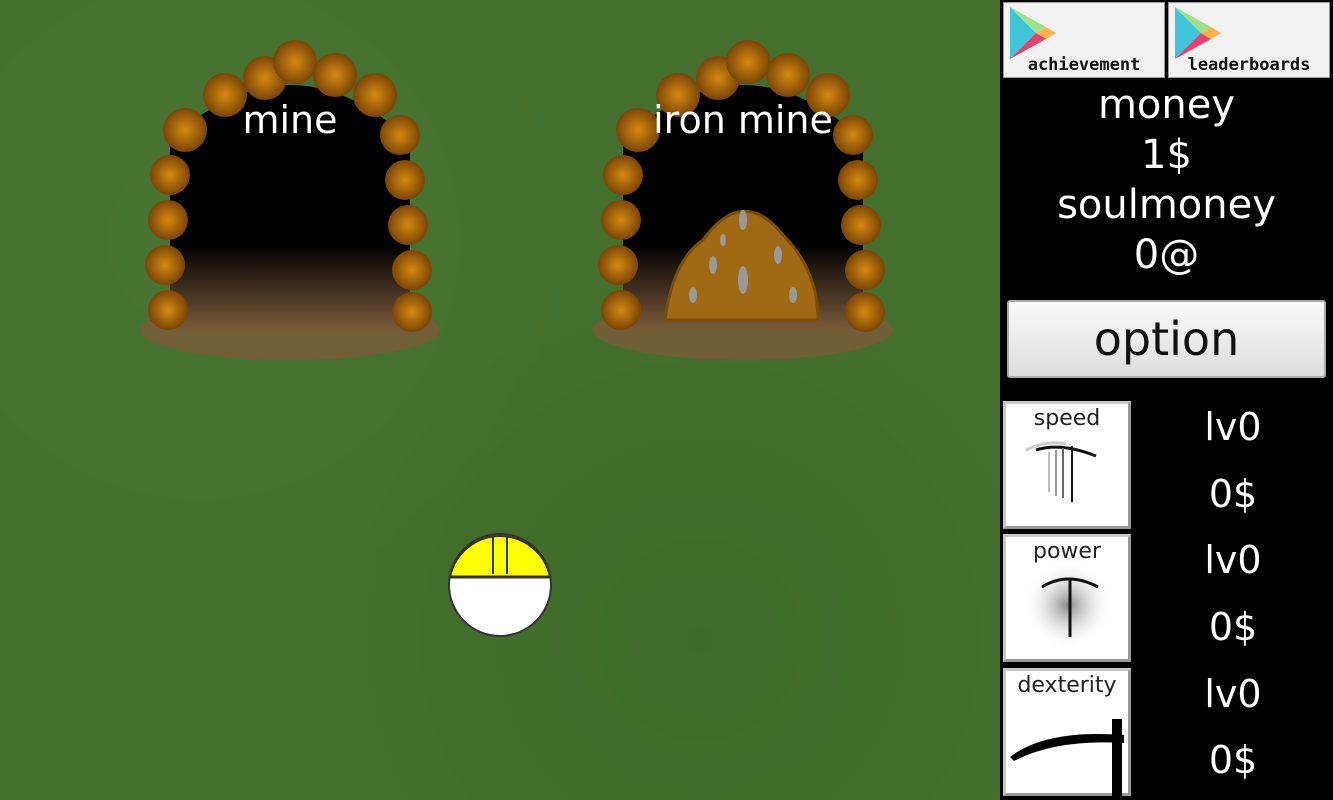 The height and width of the screenshot is (800, 1333). What do you see at coordinates (1166, 339) in the screenshot?
I see `option-button: option` at bounding box center [1166, 339].